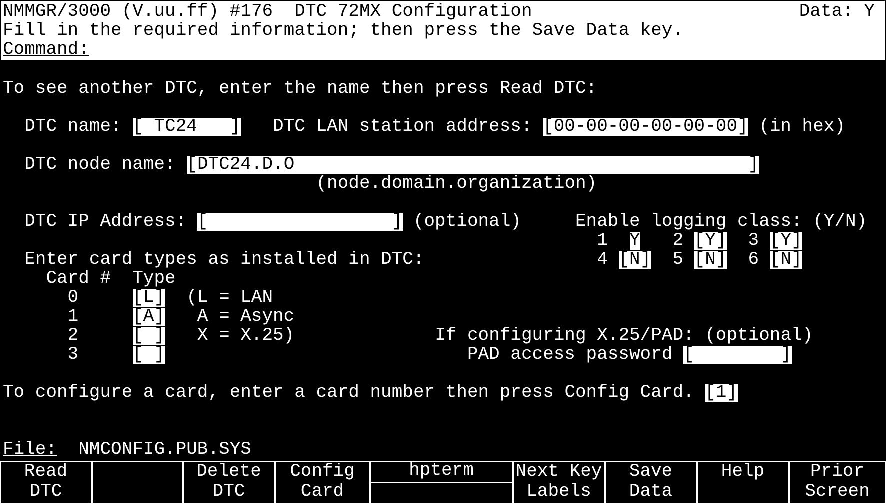 This screenshot has width=886, height=504. I want to click on screen-title: NMMGR/3000 (V.uu.ff) #176 DTC 72MX Configuration, so click(267, 11).